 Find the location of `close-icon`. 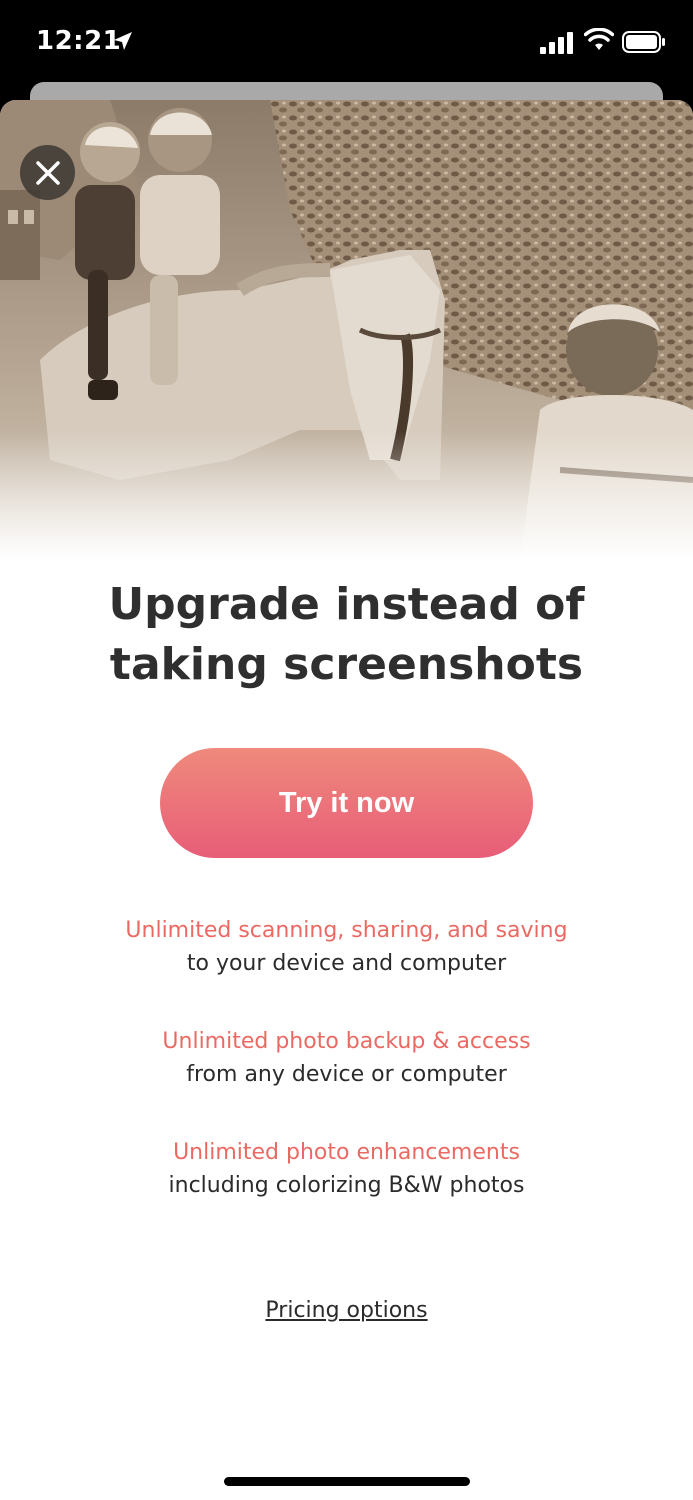

close-icon is located at coordinates (47, 172).